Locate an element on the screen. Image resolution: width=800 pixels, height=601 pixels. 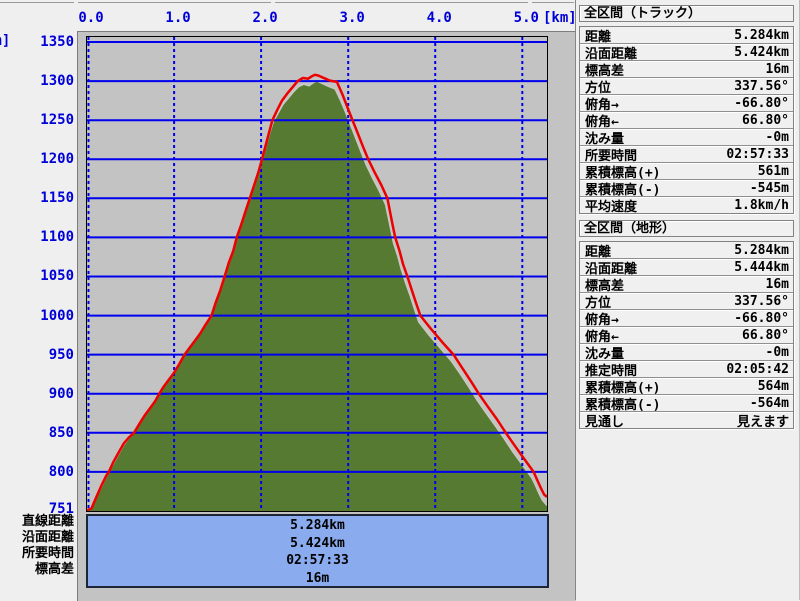
x-axis-unit-label: [km] is located at coordinates (560, 18).